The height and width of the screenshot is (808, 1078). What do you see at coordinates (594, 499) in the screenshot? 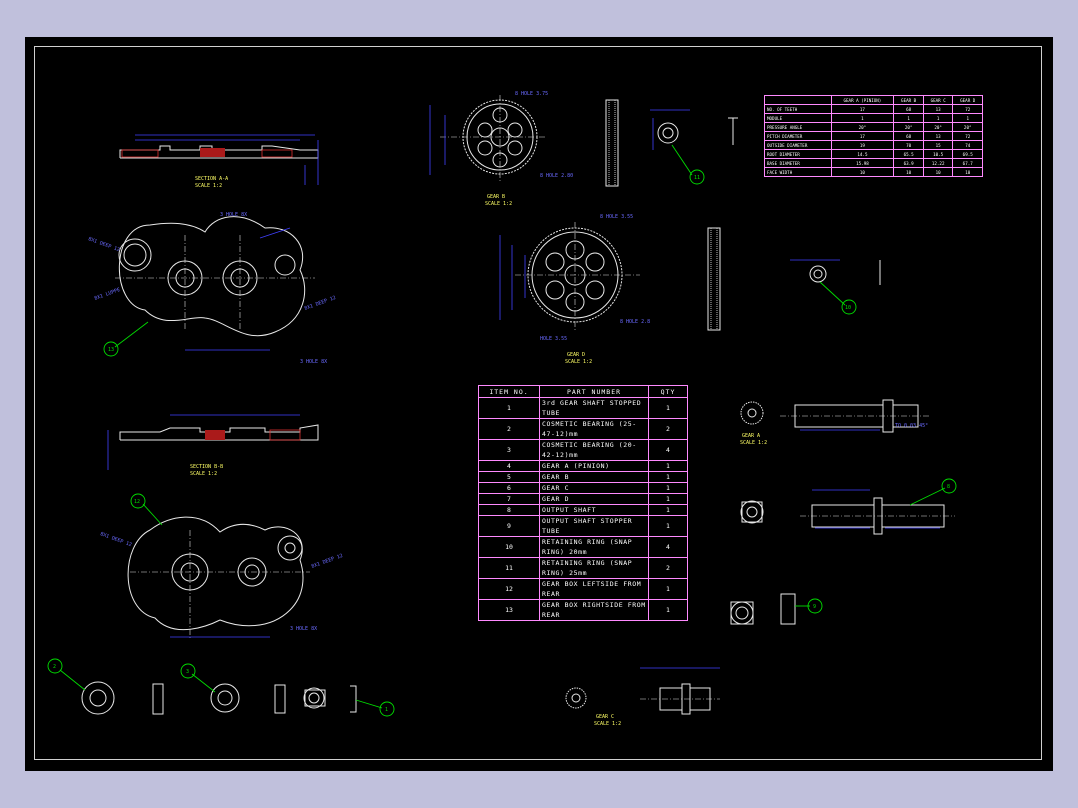
I see `part-number: GEAR D` at bounding box center [594, 499].